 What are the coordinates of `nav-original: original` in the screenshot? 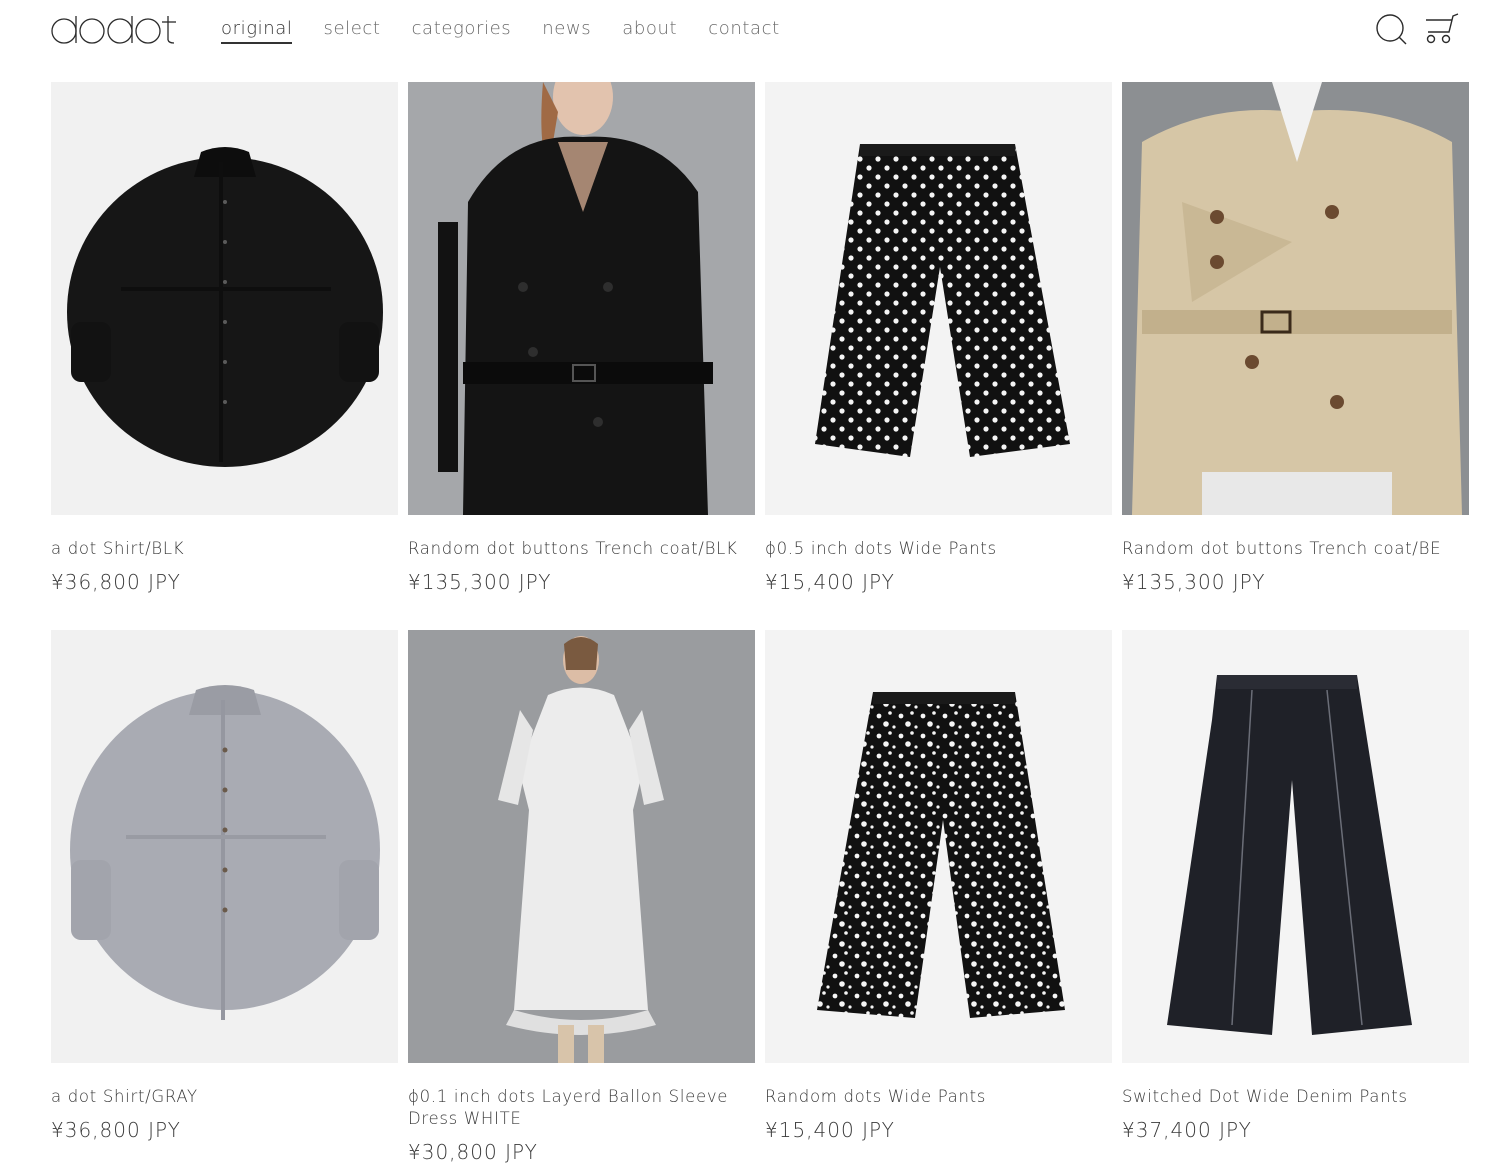 It's located at (257, 30).